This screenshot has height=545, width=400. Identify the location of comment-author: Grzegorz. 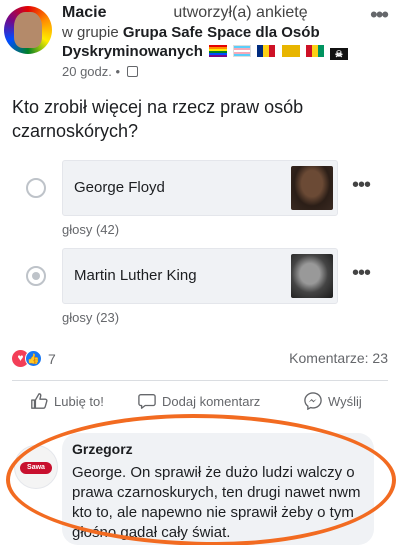
(102, 449).